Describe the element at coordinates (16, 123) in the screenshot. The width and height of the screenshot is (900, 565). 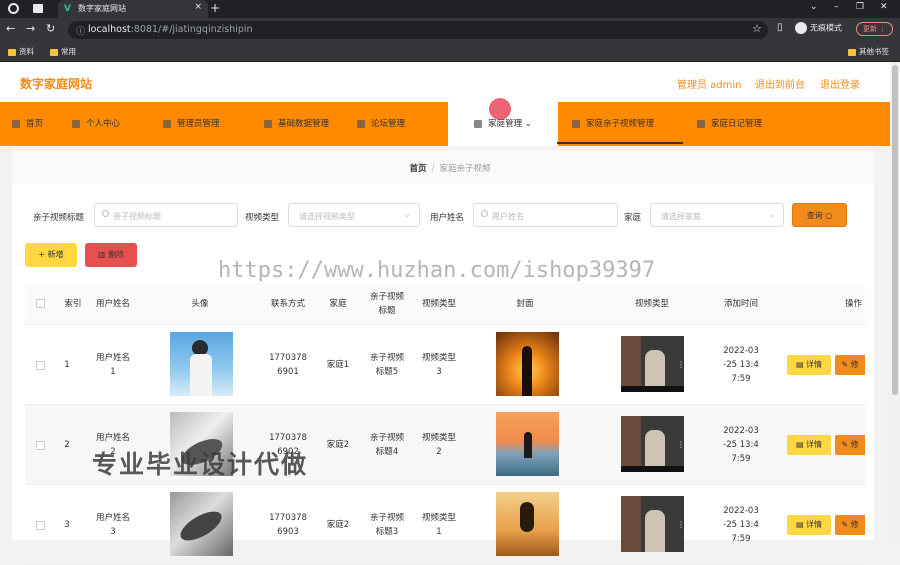
I see `home-icon` at that location.